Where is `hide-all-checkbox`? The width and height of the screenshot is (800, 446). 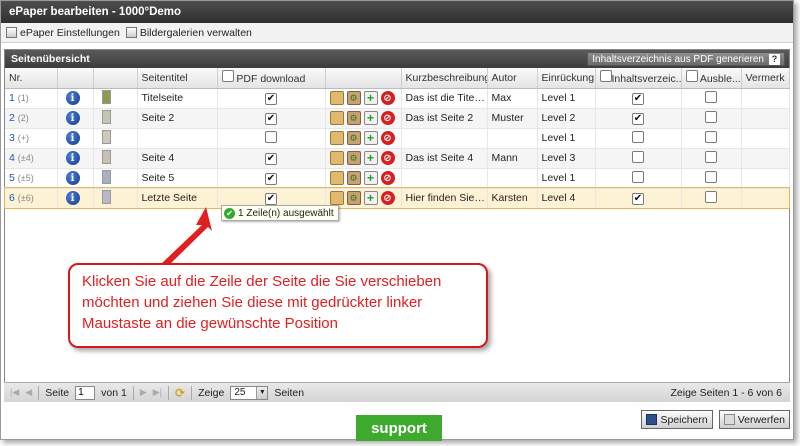
hide-all-checkbox is located at coordinates (691, 76).